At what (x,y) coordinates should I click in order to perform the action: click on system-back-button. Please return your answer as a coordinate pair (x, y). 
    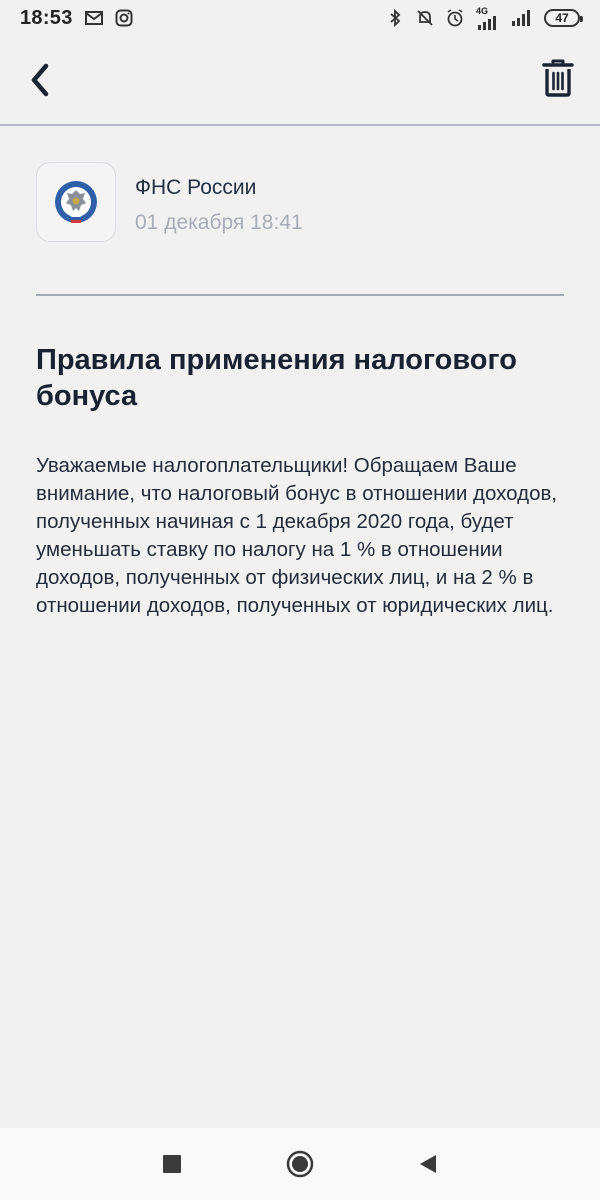
    Looking at the image, I should click on (428, 1164).